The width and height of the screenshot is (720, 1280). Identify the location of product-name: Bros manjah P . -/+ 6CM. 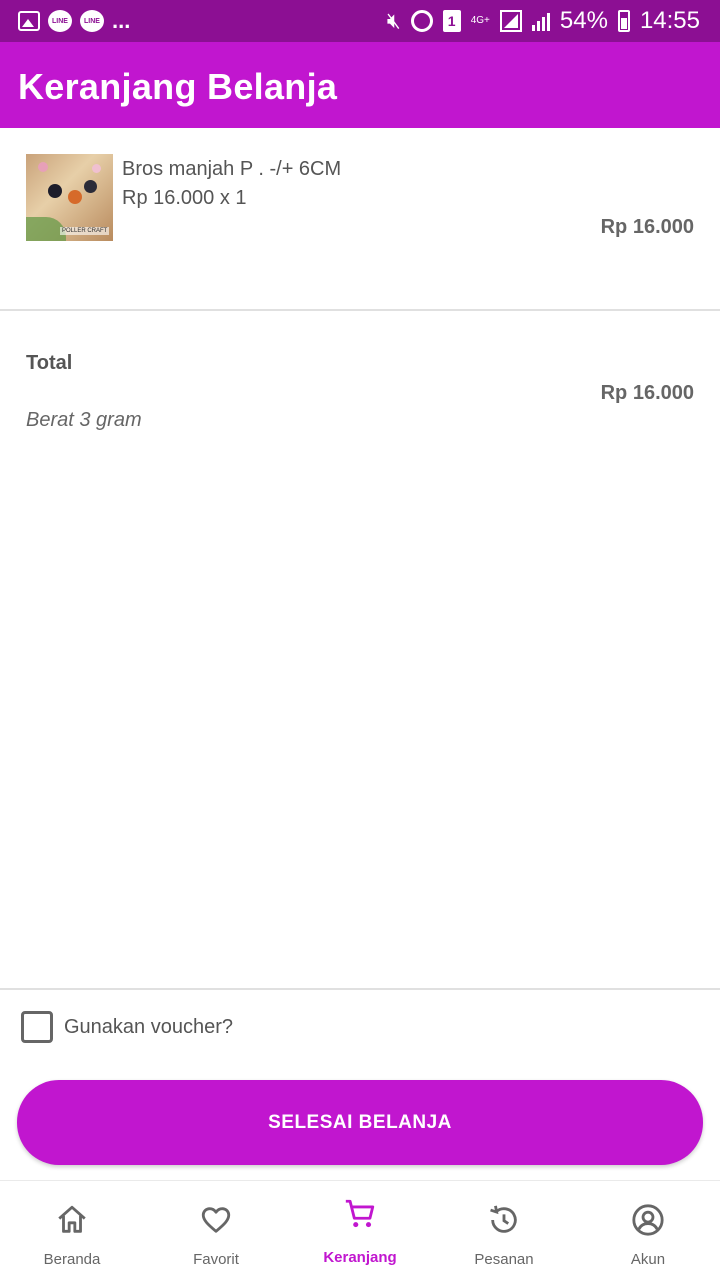
(232, 169).